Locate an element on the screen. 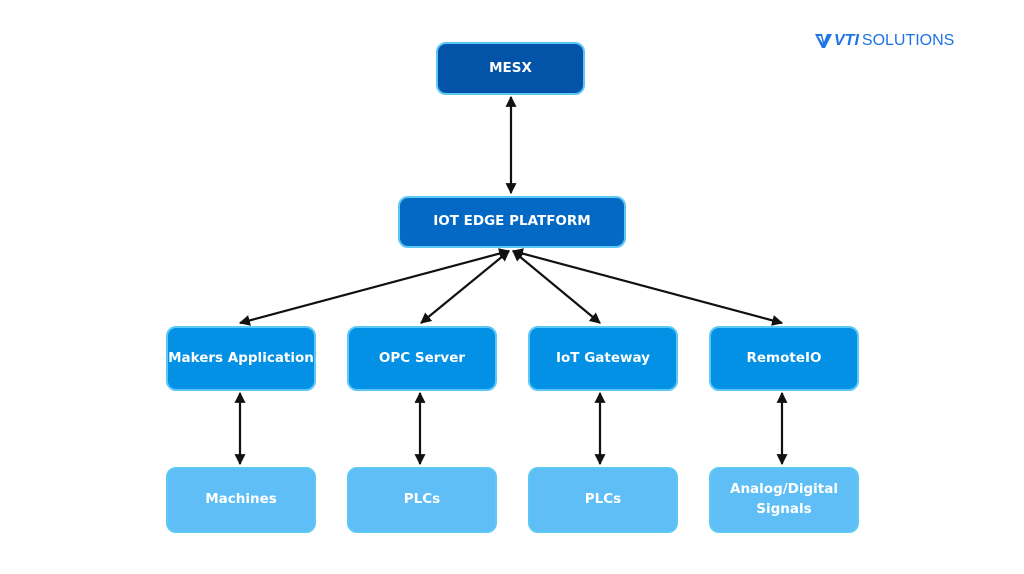 This screenshot has height=574, width=1024. node-iot-gateway: IoT Gateway is located at coordinates (603, 358).